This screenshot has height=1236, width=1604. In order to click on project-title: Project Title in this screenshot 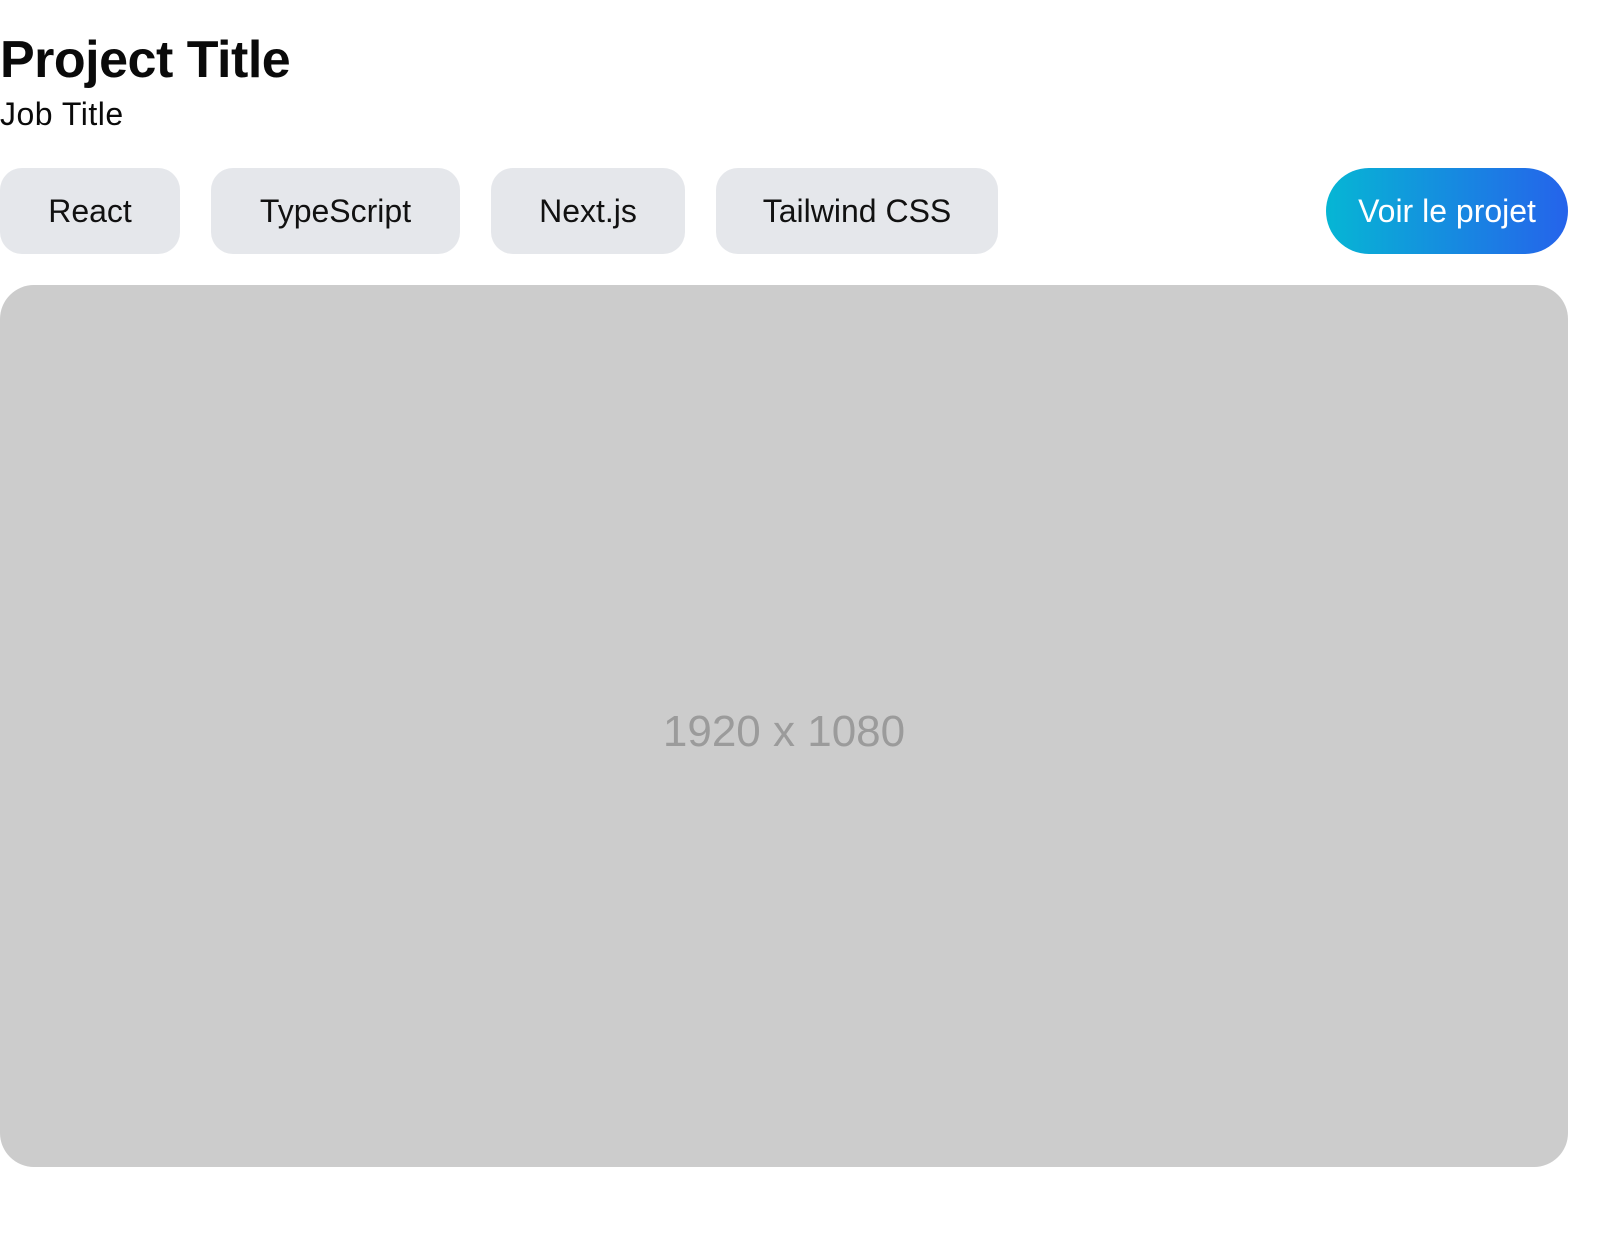, I will do `click(145, 60)`.